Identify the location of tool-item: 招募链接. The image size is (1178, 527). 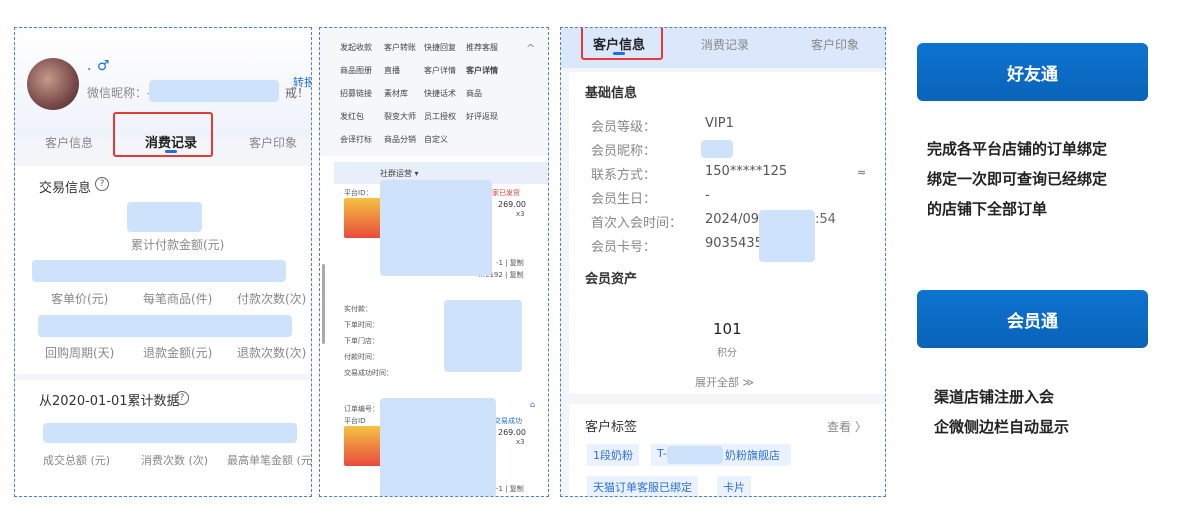
(356, 93).